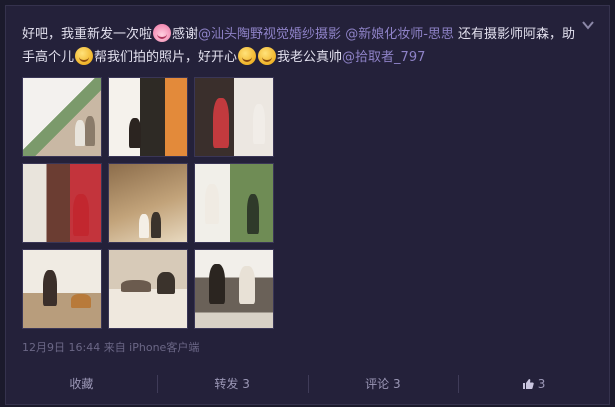 Image resolution: width=615 pixels, height=407 pixels. Describe the element at coordinates (185, 34) in the screenshot. I see `post-text-fragment: 感谢` at that location.